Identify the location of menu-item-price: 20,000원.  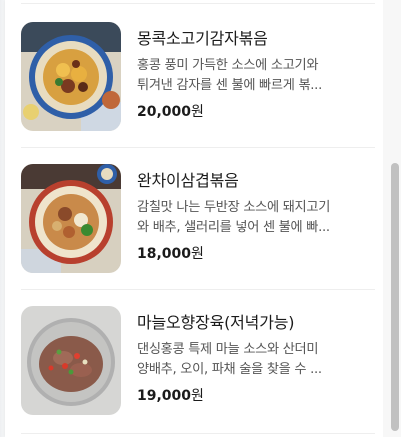
(256, 111).